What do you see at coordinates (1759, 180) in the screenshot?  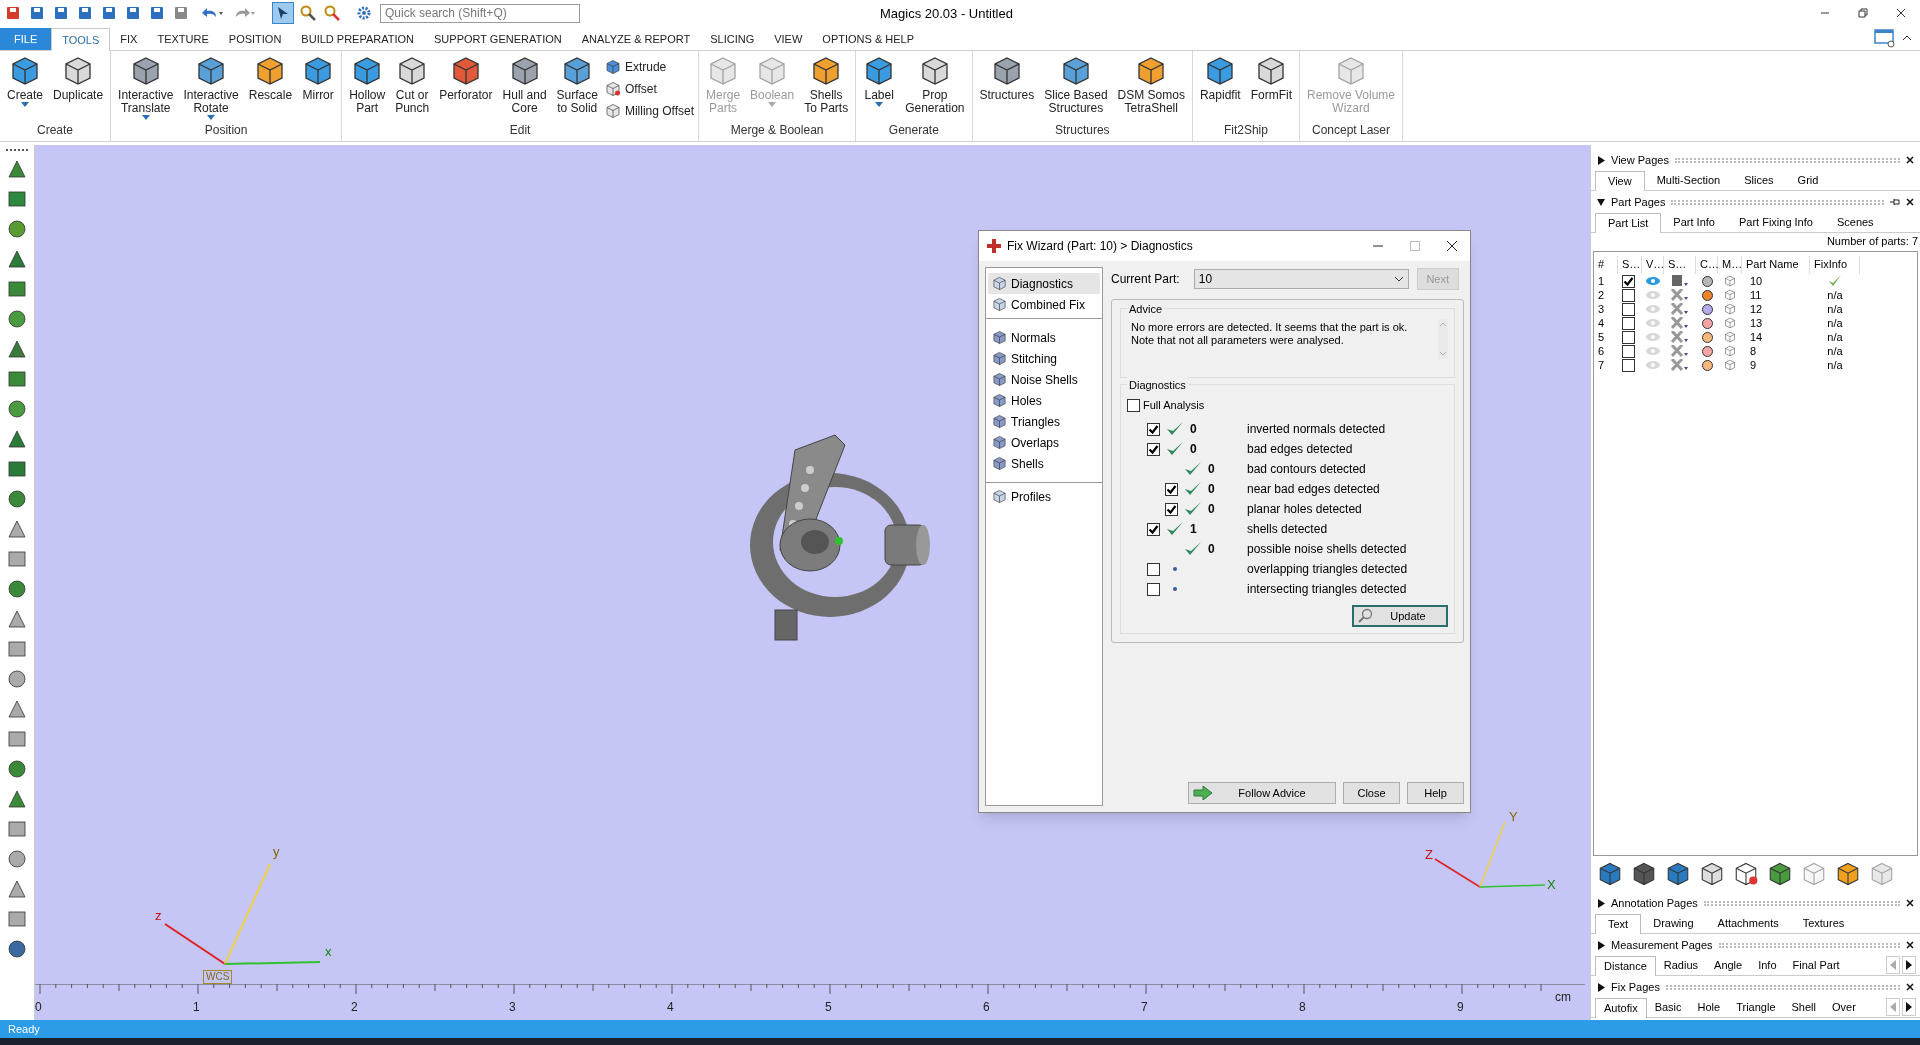 I see `panel-tab: Slices` at bounding box center [1759, 180].